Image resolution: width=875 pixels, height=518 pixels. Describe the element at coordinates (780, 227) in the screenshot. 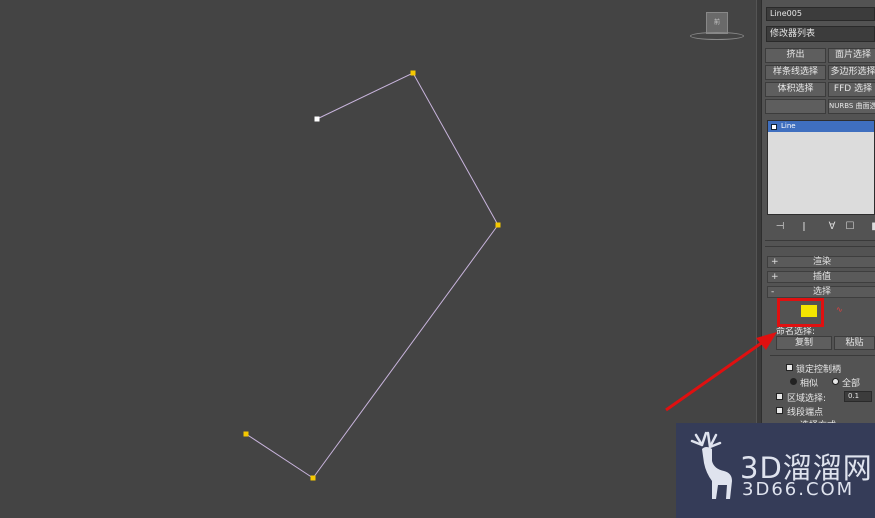

I see `pin-stack-icon: ⊣` at that location.